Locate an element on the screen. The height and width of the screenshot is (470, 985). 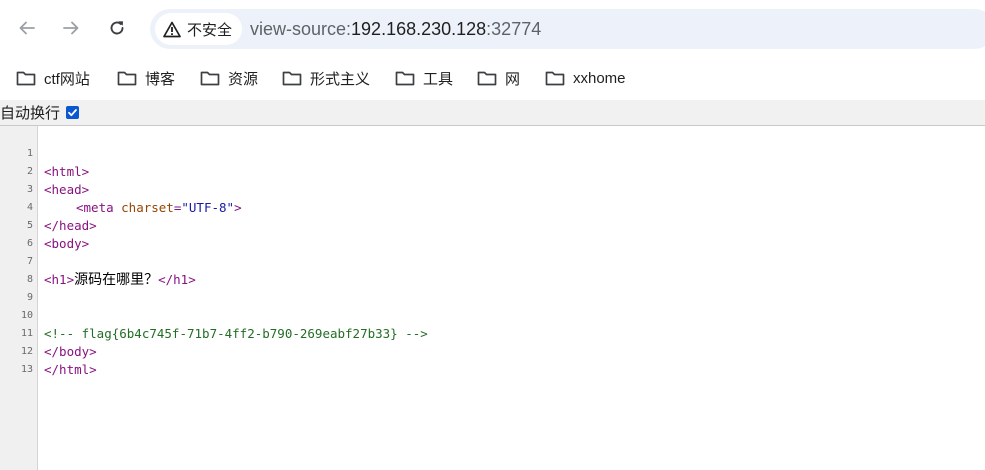
source-line: 12 </html> is located at coordinates (492, 351).